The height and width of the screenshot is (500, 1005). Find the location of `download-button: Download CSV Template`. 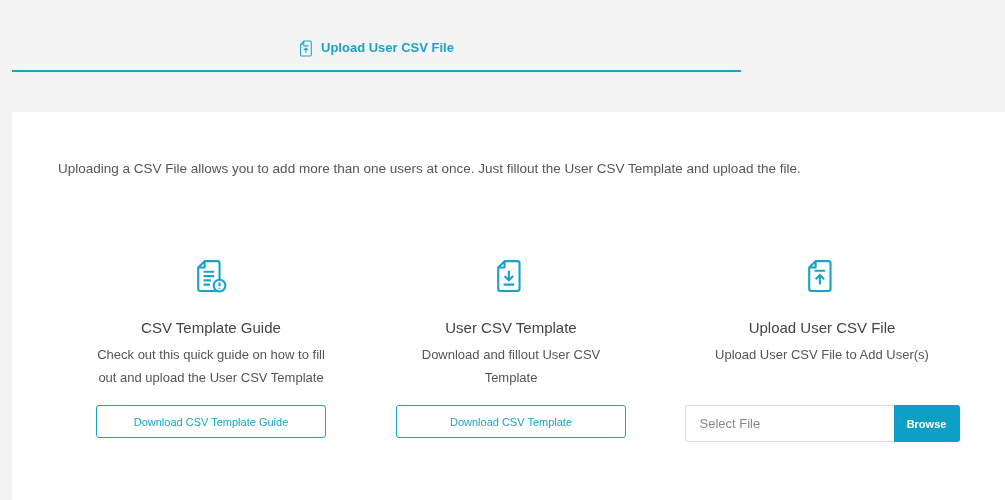

download-button: Download CSV Template is located at coordinates (511, 422).